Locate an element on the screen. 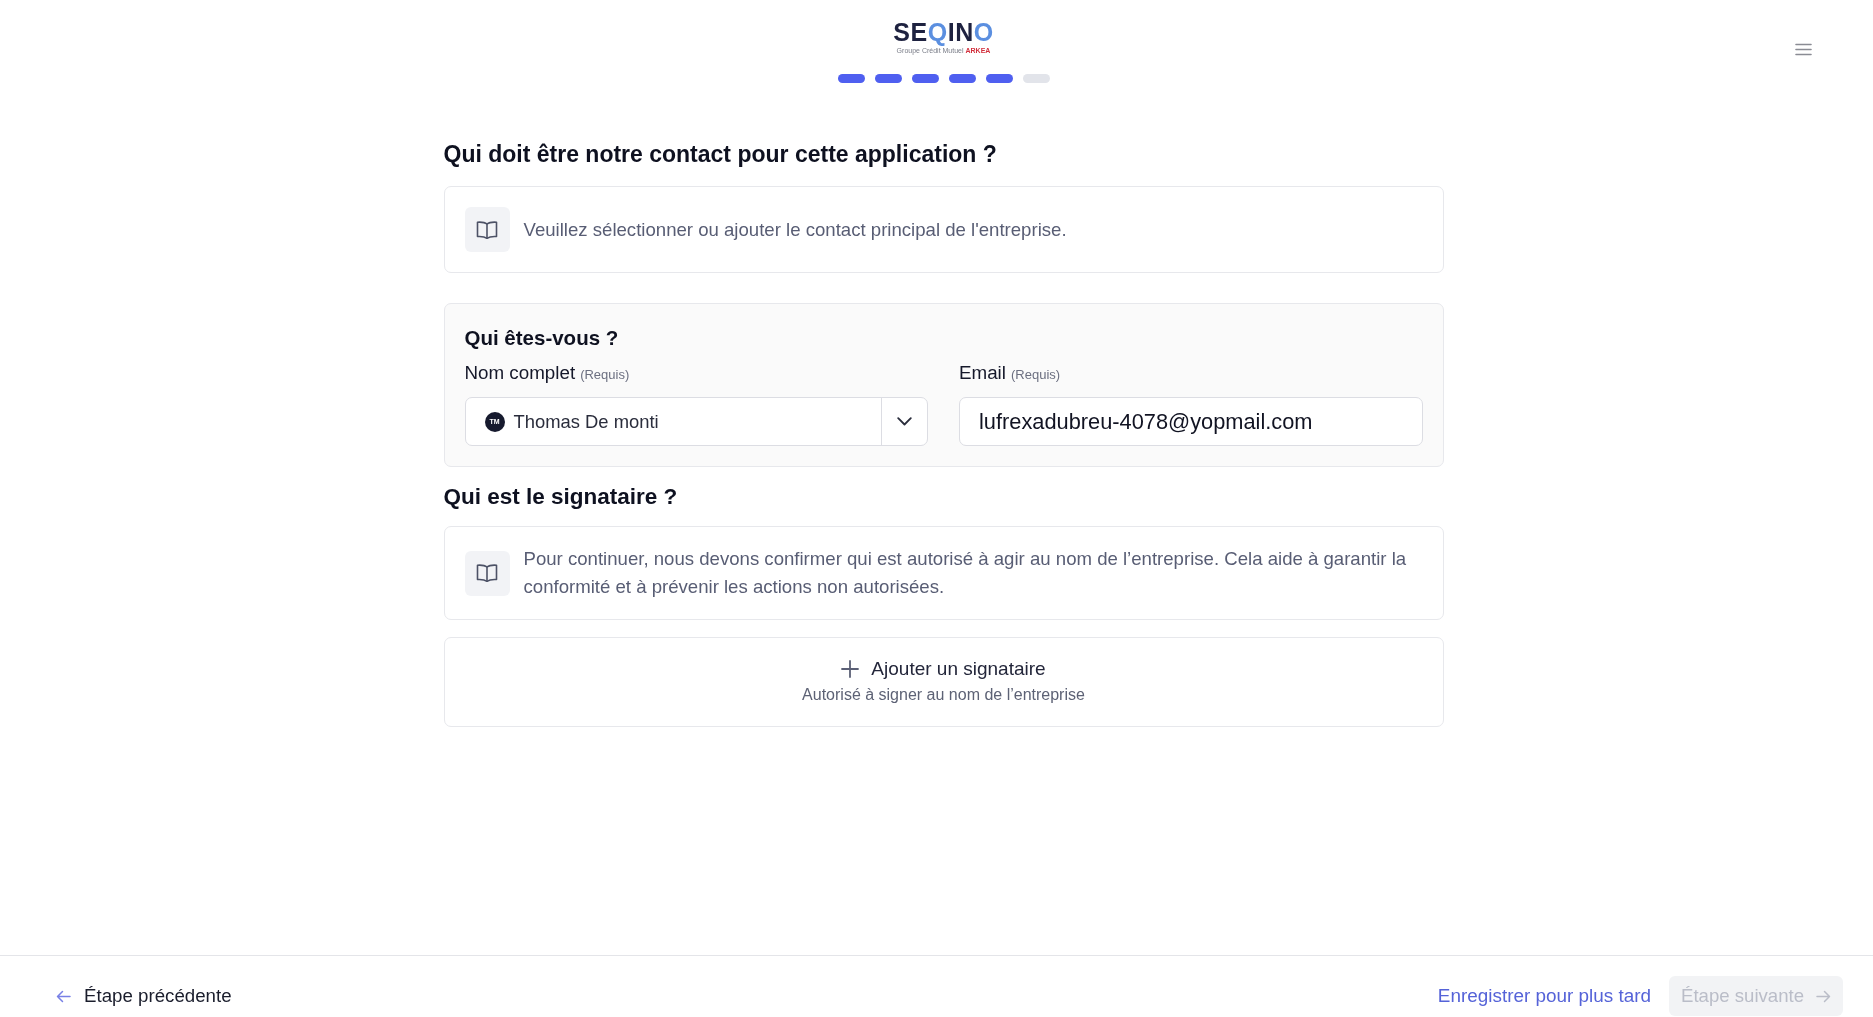 The width and height of the screenshot is (1873, 1017). add-signatory-button: Ajouter un signataire Autorisé à signer au nom de l’entreprise is located at coordinates (943, 682).